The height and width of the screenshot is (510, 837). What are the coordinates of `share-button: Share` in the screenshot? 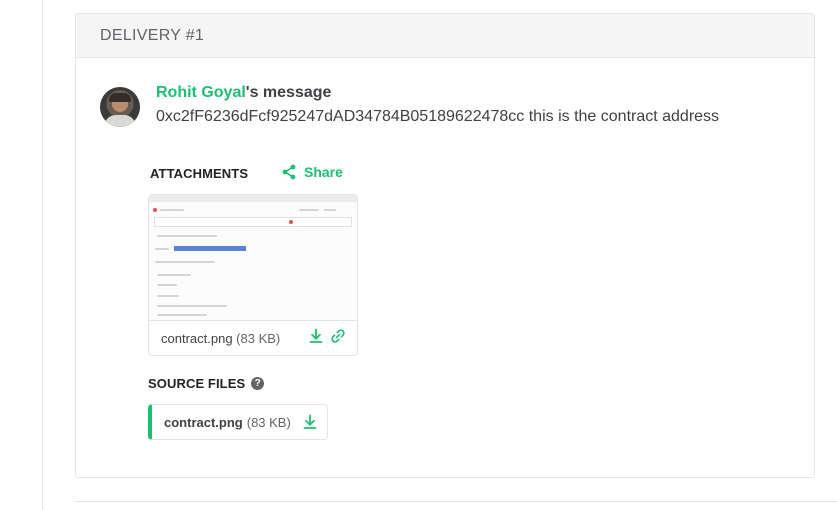 It's located at (312, 172).